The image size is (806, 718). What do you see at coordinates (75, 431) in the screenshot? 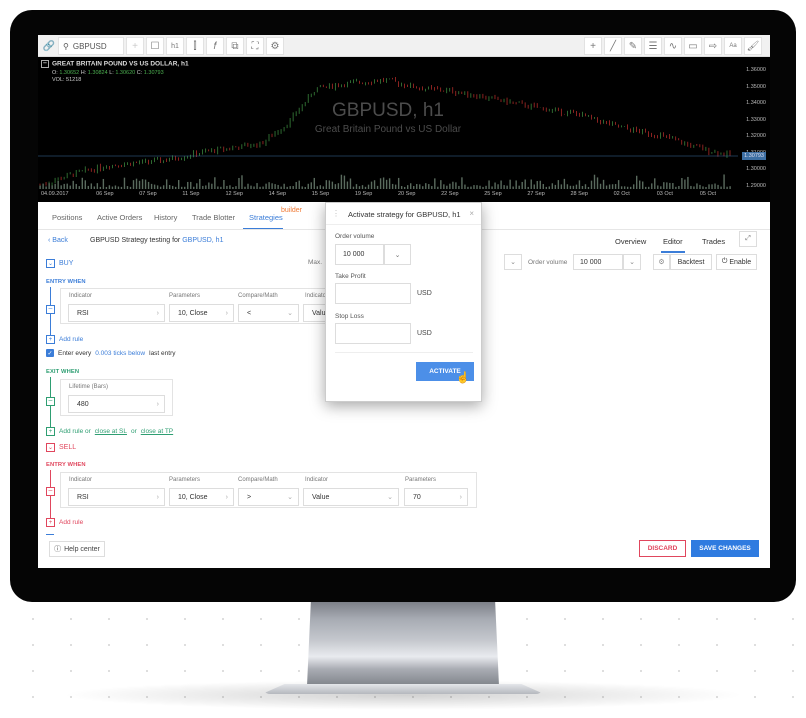
I see `exit-add-rule-button: Add rule or` at bounding box center [75, 431].